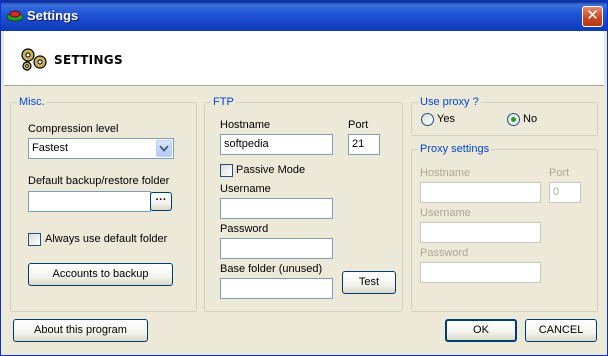 This screenshot has height=356, width=608. I want to click on ftp-password-input, so click(276, 248).